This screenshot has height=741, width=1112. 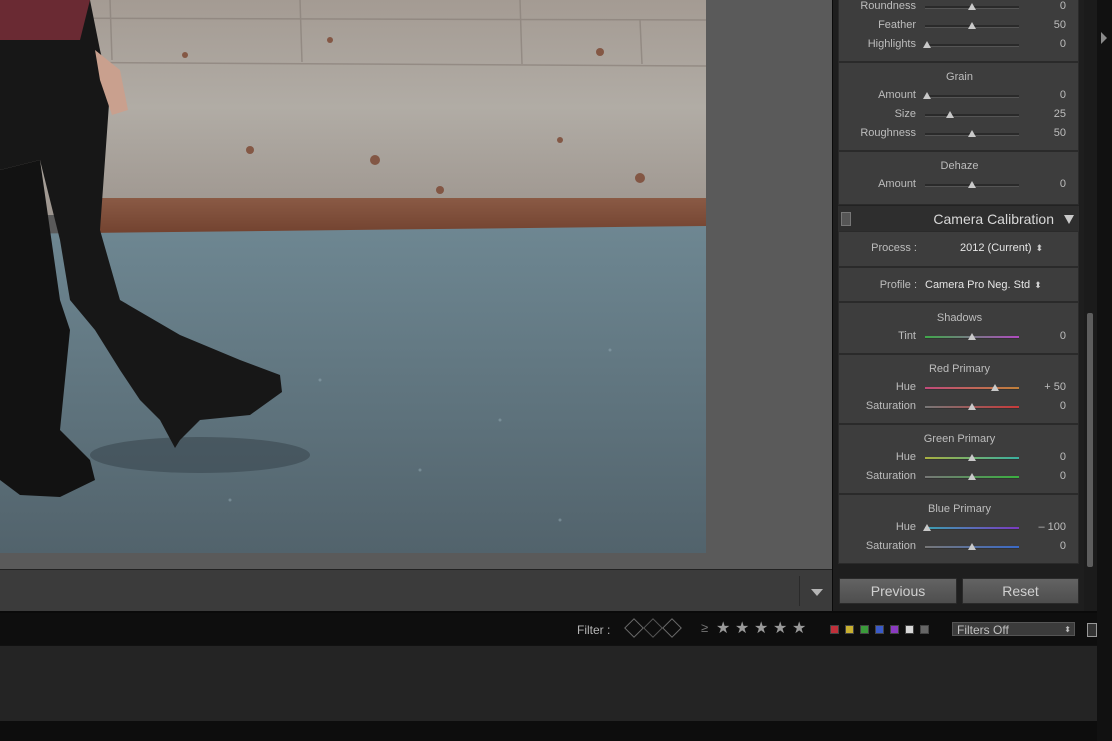 What do you see at coordinates (799, 628) in the screenshot?
I see `star-5-icon: ★` at bounding box center [799, 628].